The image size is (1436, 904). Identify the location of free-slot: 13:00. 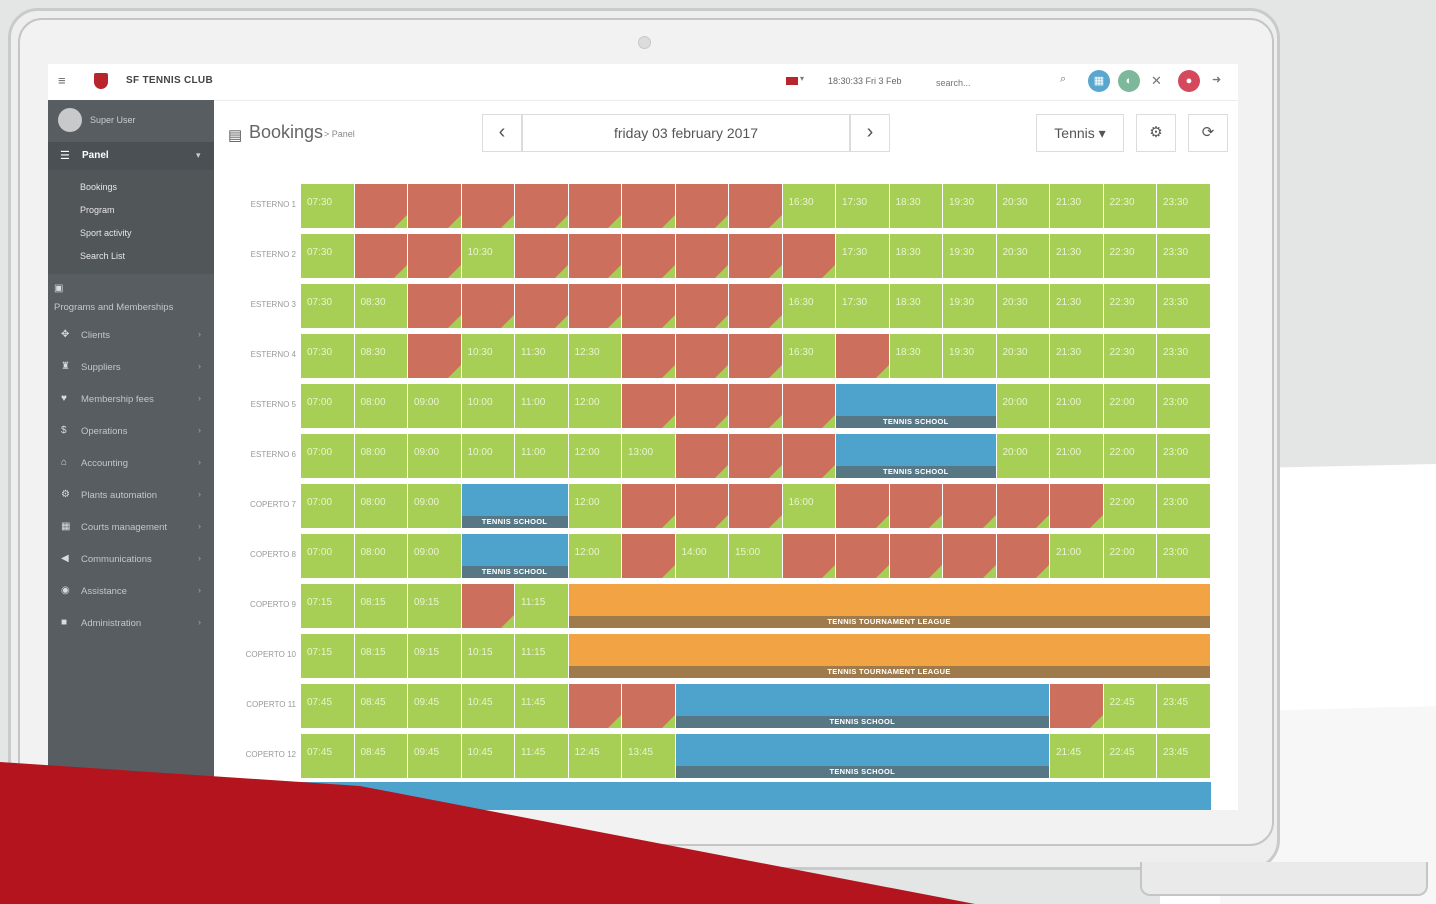
(648, 456).